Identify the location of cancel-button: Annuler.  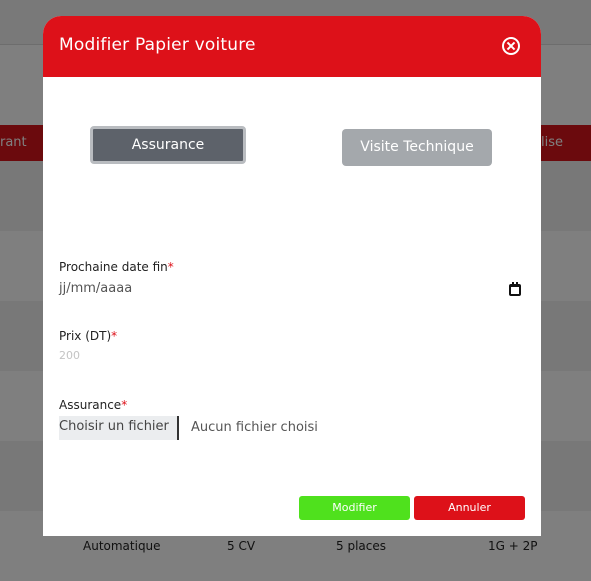
(469, 508).